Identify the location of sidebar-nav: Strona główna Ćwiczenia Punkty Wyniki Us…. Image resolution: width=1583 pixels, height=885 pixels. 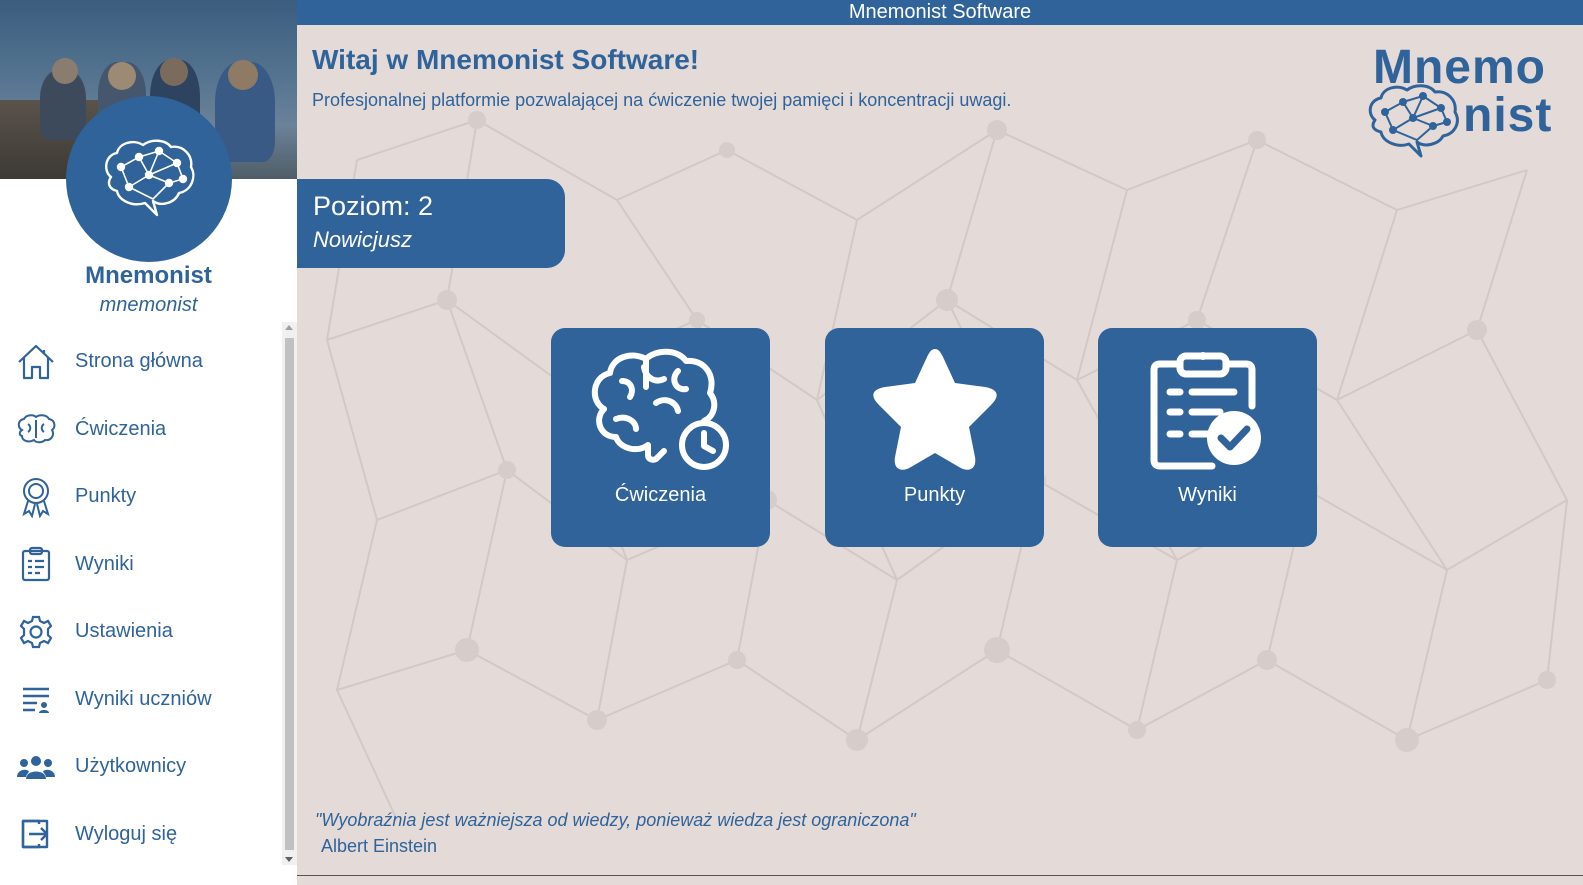
(141, 598).